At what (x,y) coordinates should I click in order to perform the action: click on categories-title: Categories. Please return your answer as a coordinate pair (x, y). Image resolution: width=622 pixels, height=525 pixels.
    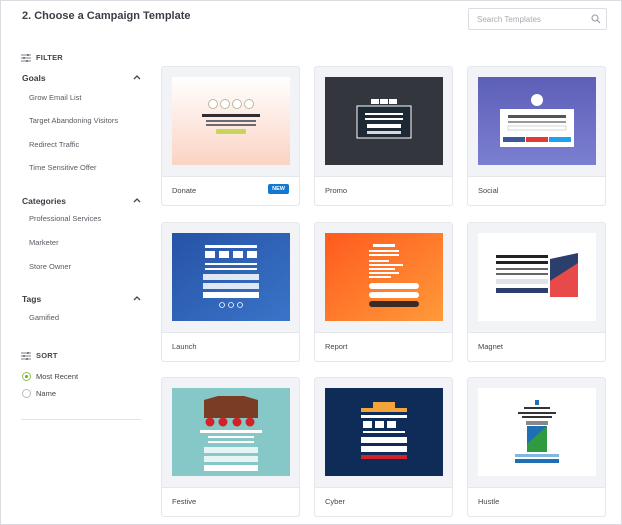
    Looking at the image, I should click on (44, 201).